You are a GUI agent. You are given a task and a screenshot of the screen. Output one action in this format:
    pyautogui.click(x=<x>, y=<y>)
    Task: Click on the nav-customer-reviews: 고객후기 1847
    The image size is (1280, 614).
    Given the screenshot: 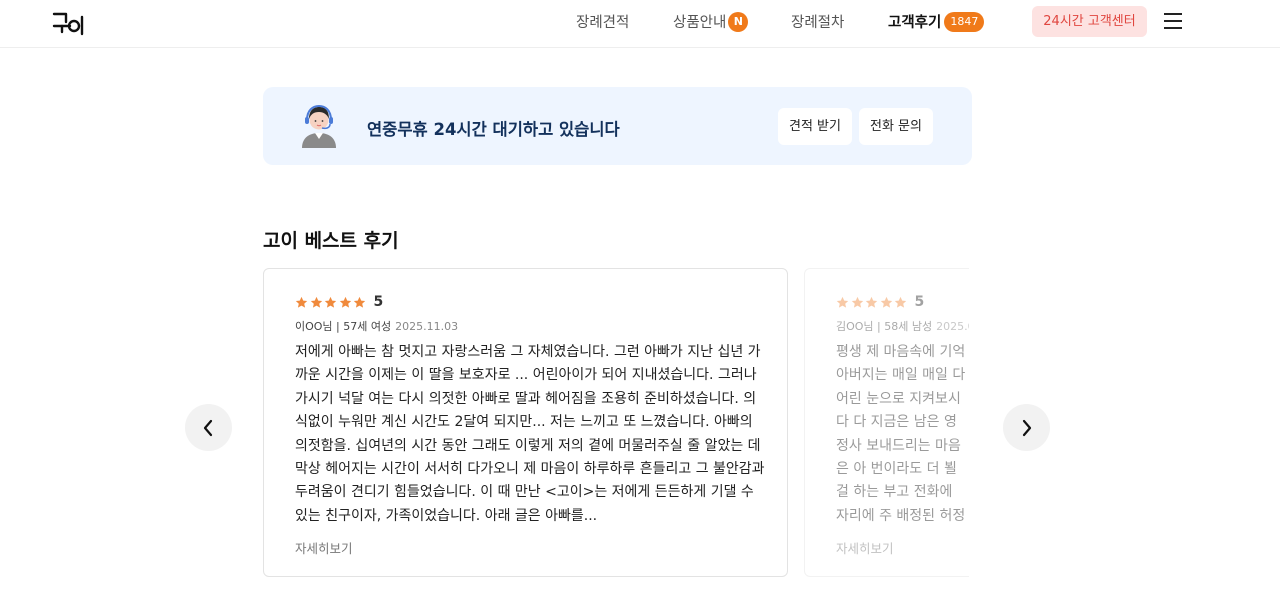 What is the action you would take?
    pyautogui.click(x=936, y=21)
    